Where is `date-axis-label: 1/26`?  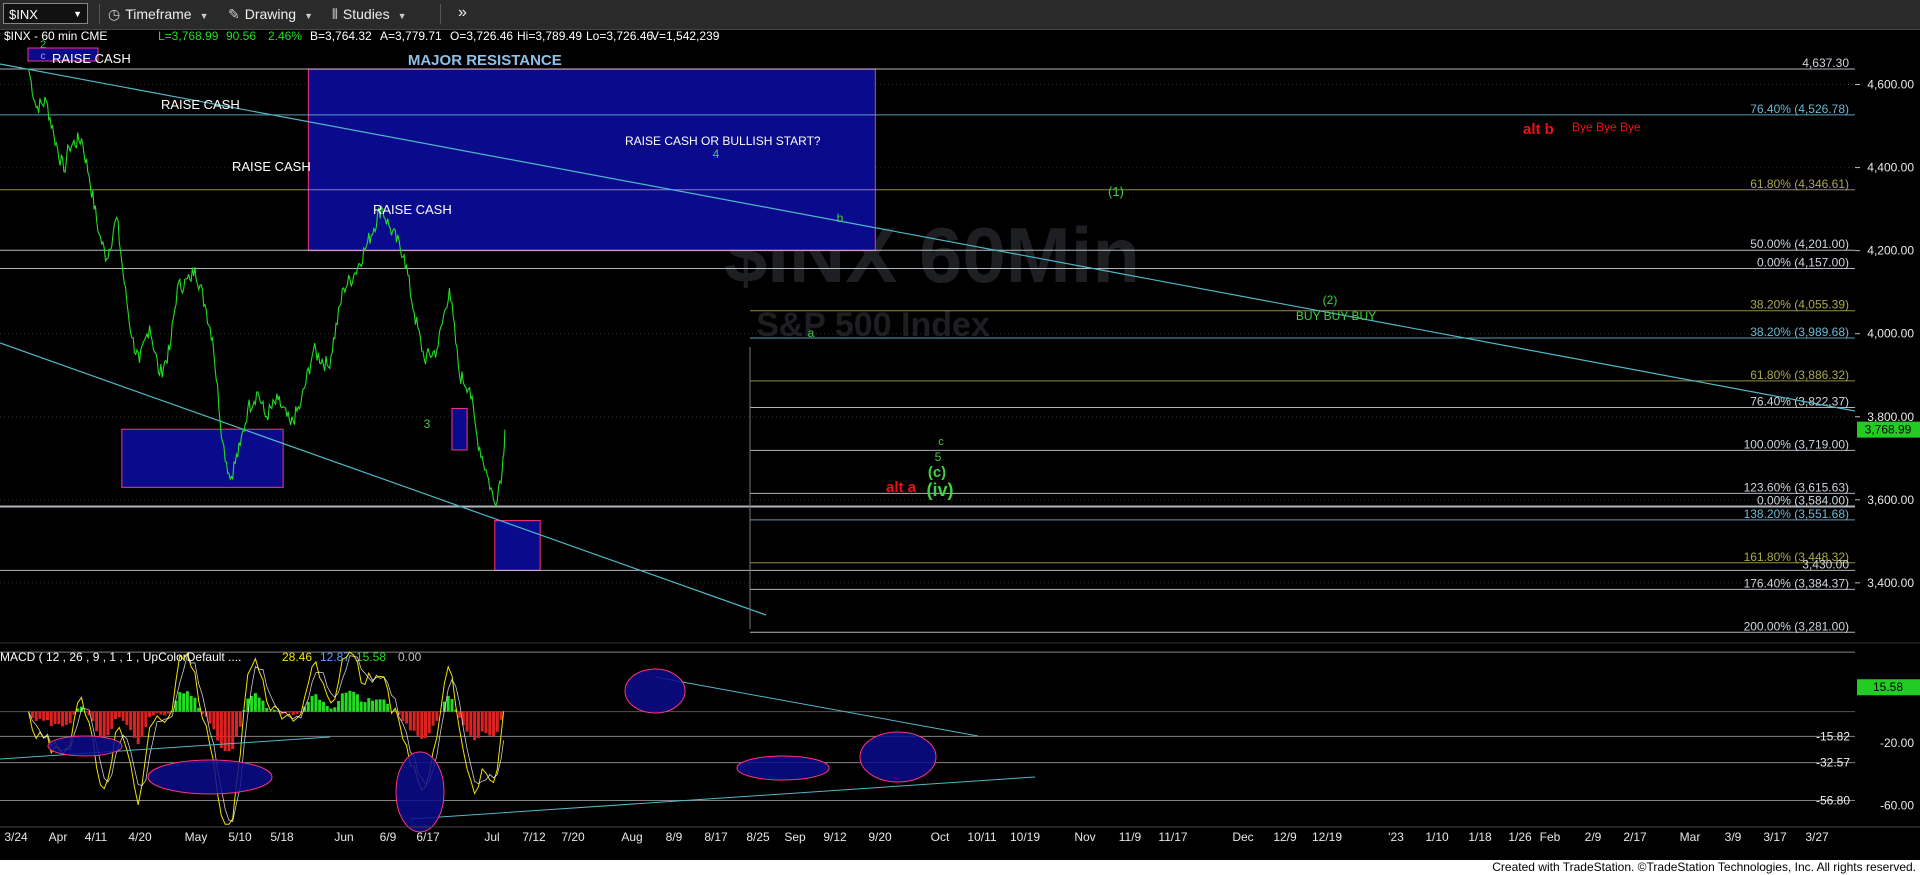
date-axis-label: 1/26 is located at coordinates (1520, 837).